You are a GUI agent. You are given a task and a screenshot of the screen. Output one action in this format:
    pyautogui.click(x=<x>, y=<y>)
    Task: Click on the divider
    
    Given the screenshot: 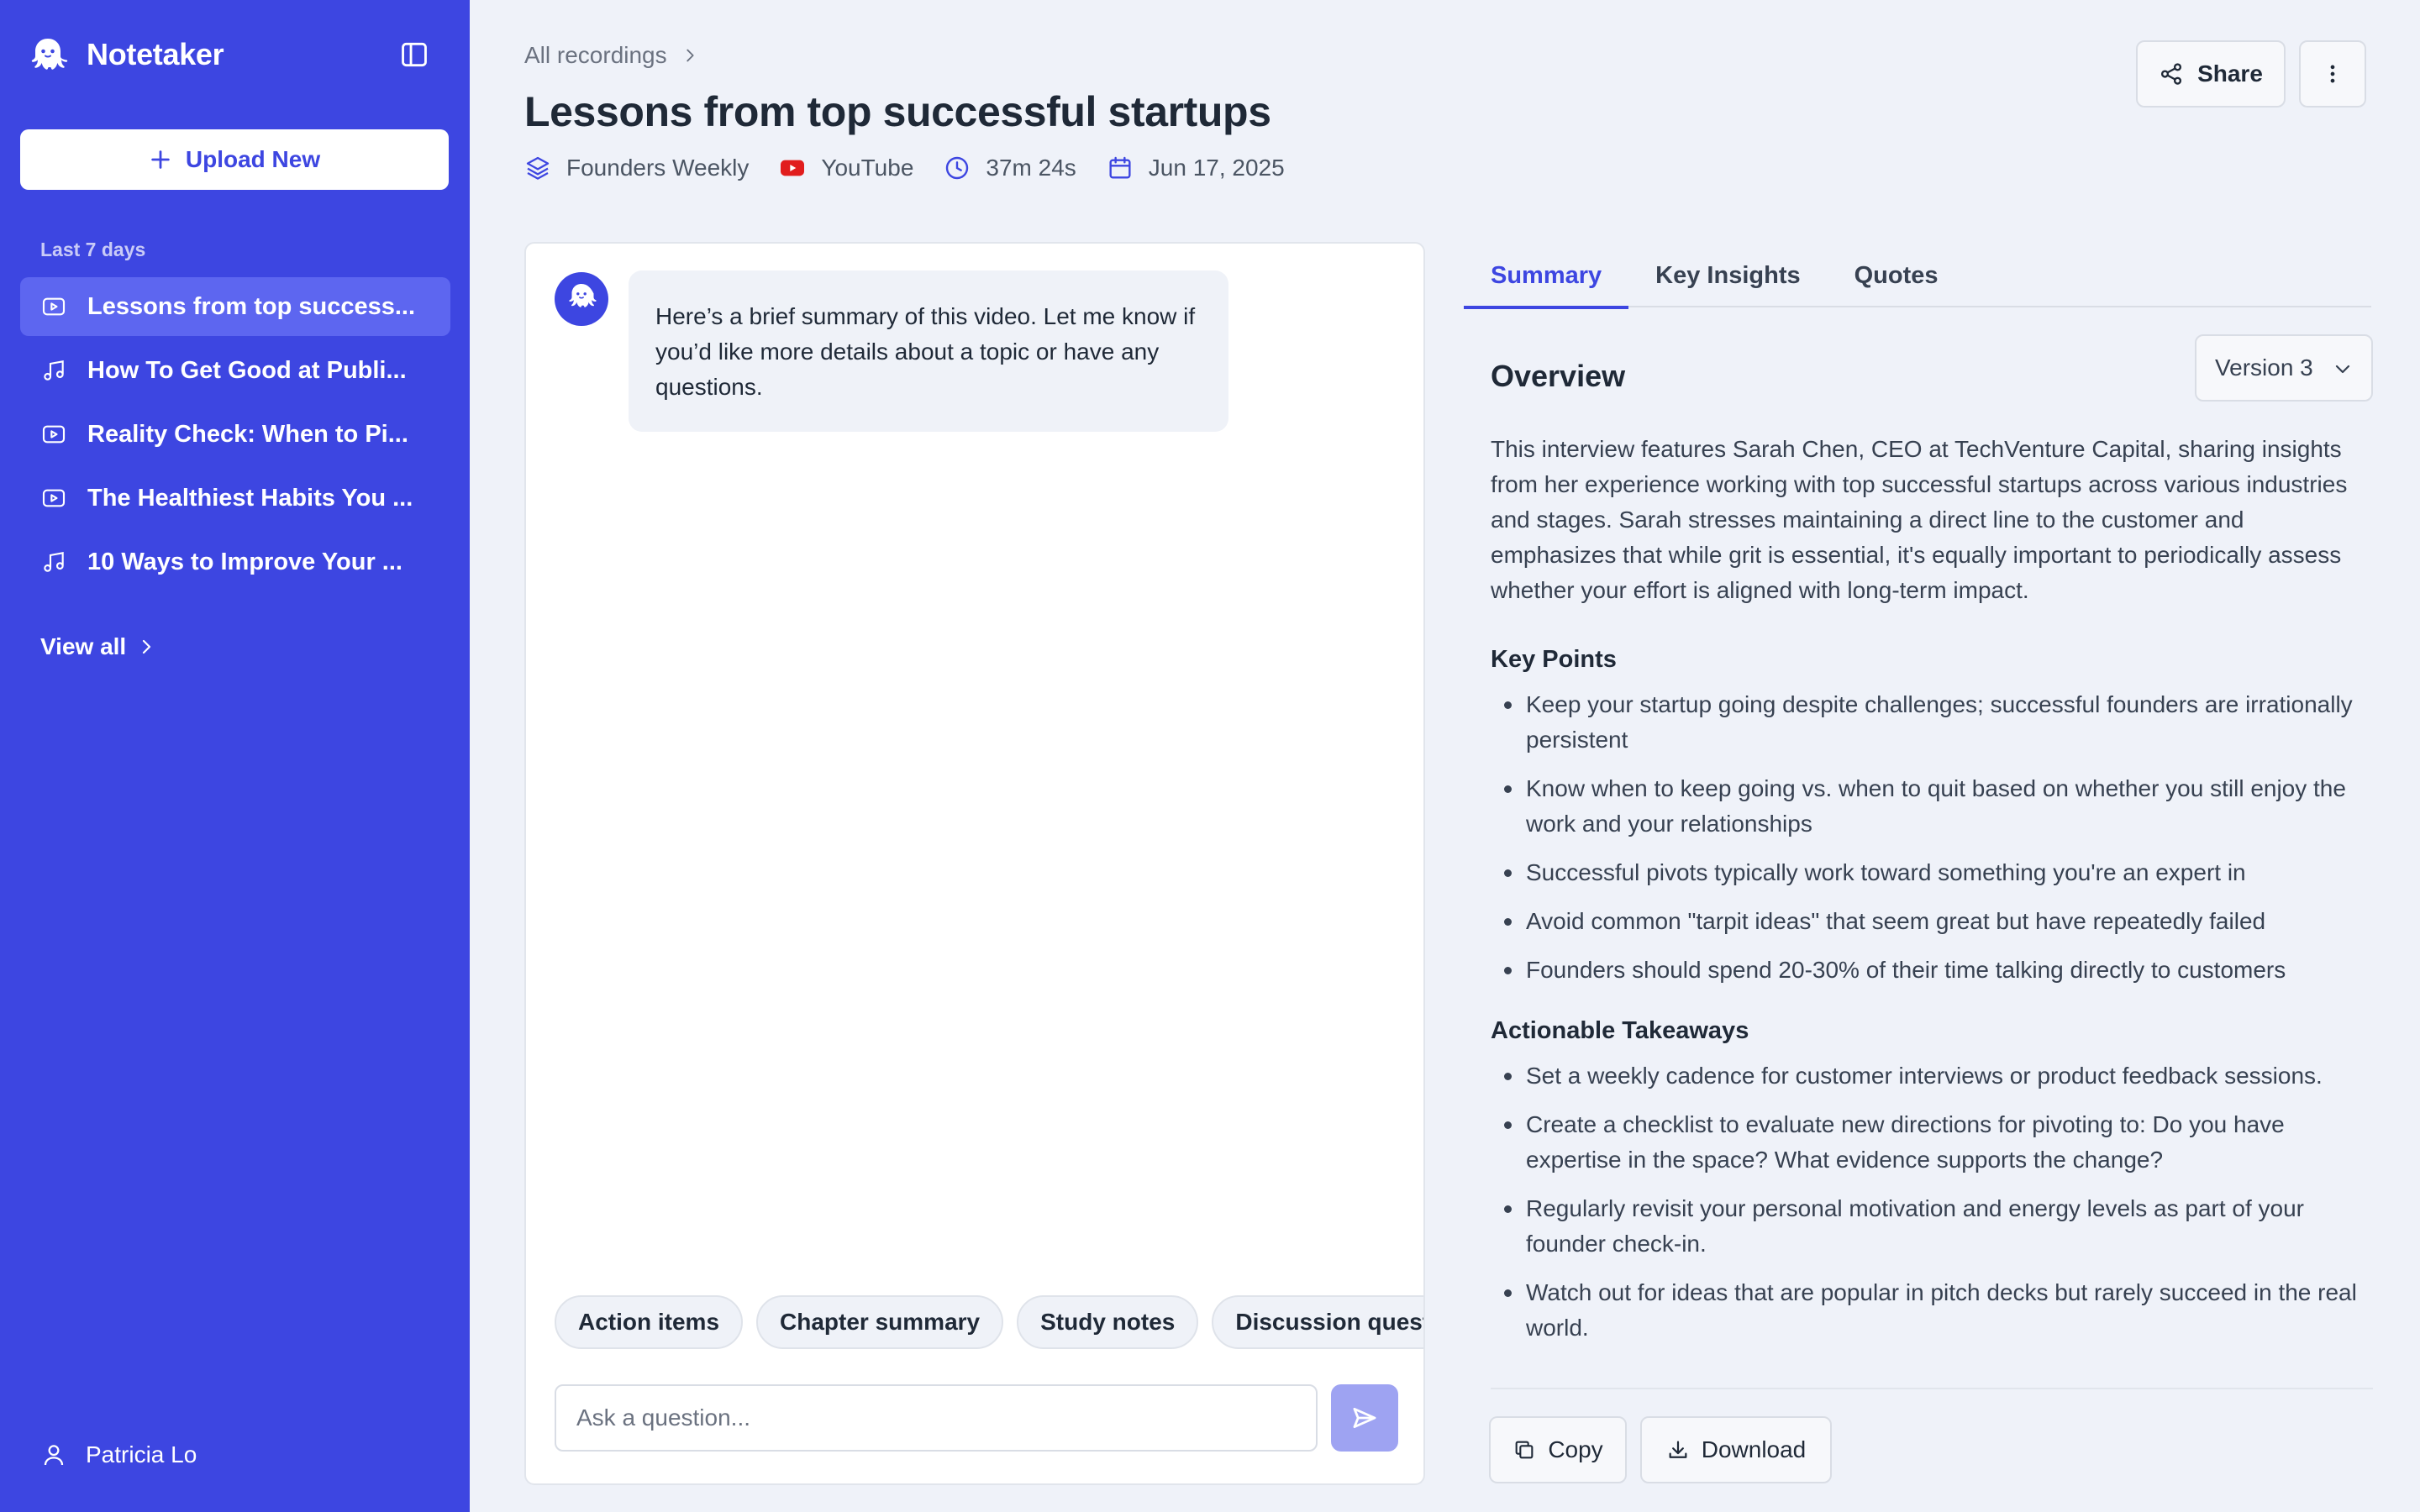 What is the action you would take?
    pyautogui.click(x=1932, y=1388)
    